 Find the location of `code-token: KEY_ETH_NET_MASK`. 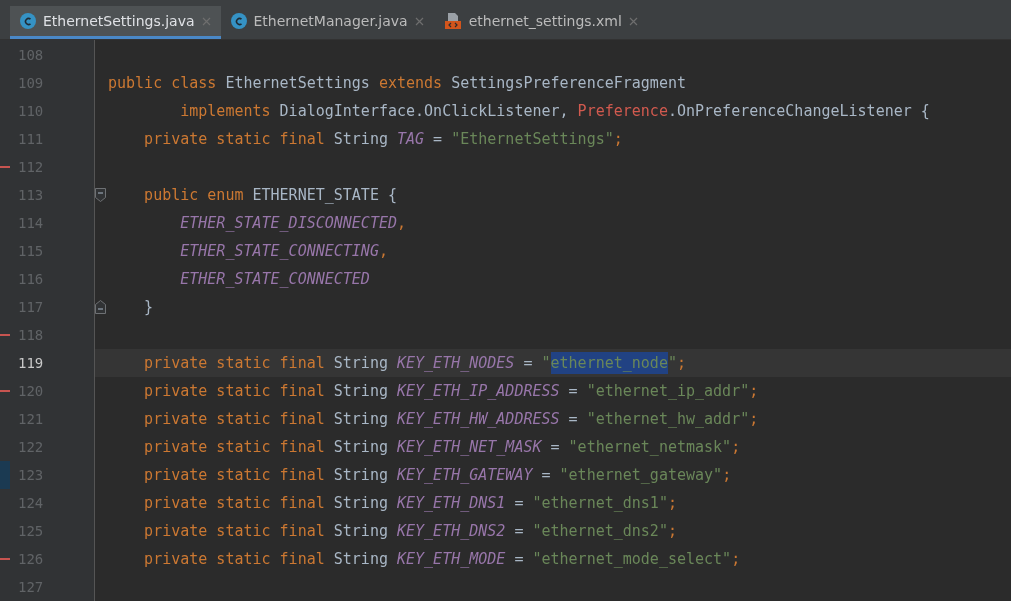

code-token: KEY_ETH_NET_MASK is located at coordinates (469, 447).